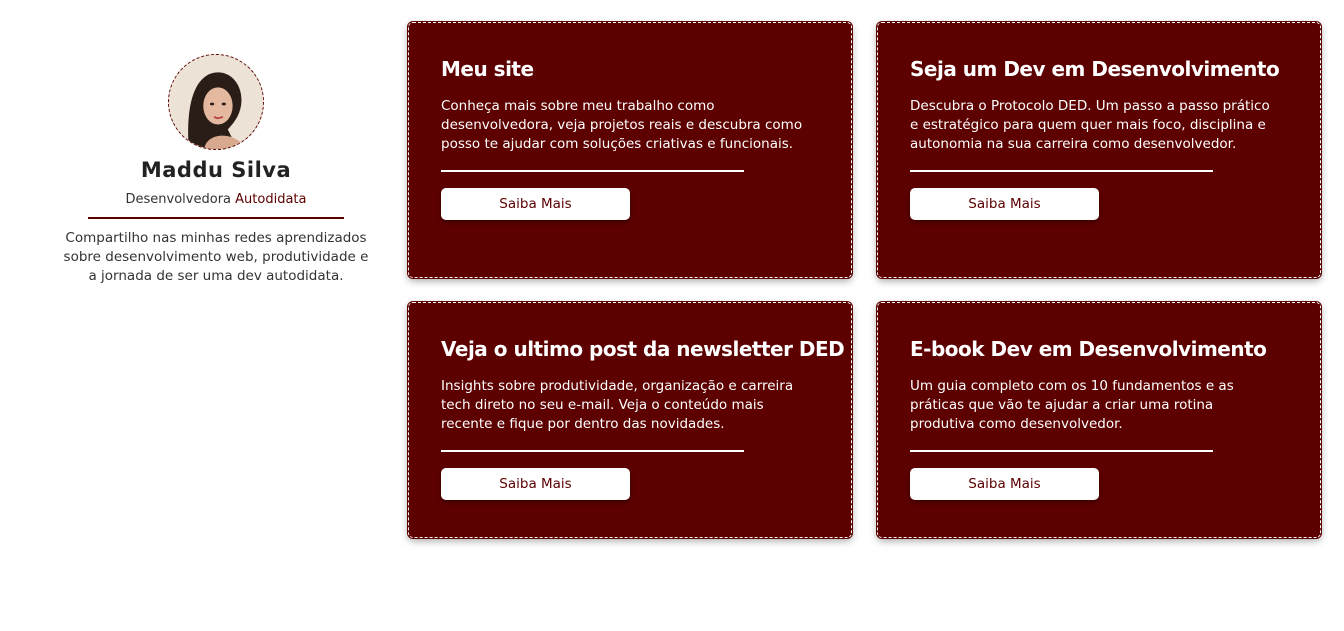  What do you see at coordinates (535, 203) in the screenshot?
I see `saiba-mais-button-meu-site: Saiba Mais` at bounding box center [535, 203].